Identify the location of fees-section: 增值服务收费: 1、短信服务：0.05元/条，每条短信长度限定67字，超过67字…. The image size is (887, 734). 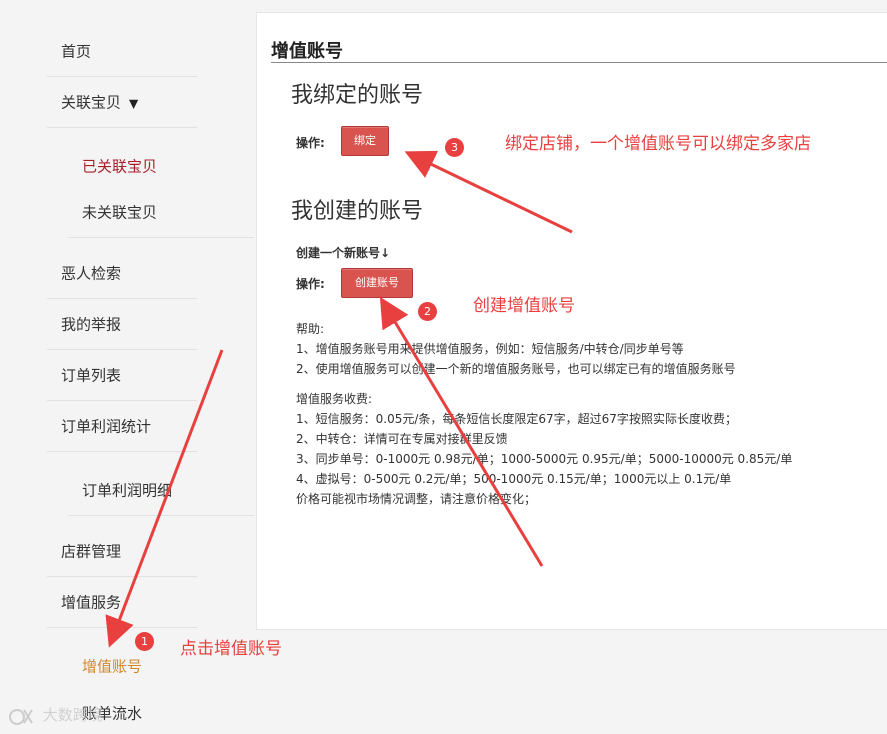
(544, 449).